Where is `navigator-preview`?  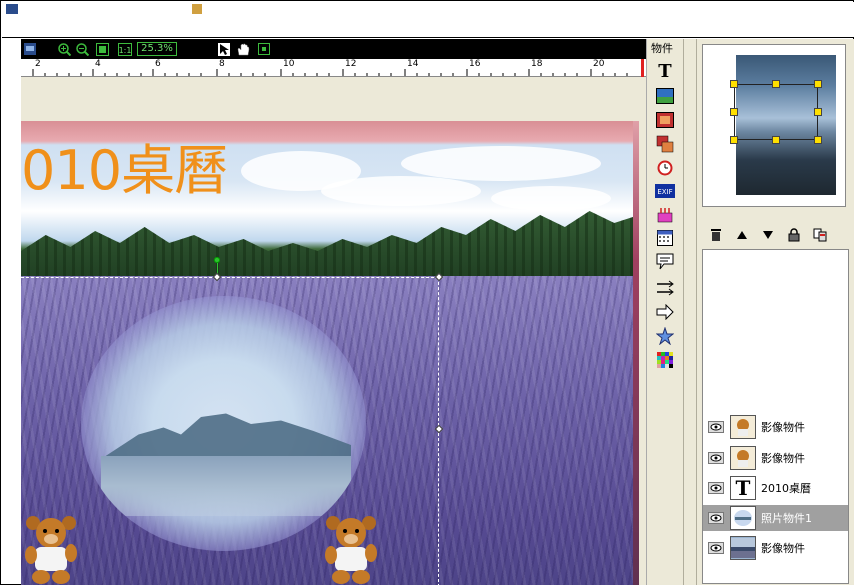 navigator-preview is located at coordinates (774, 125).